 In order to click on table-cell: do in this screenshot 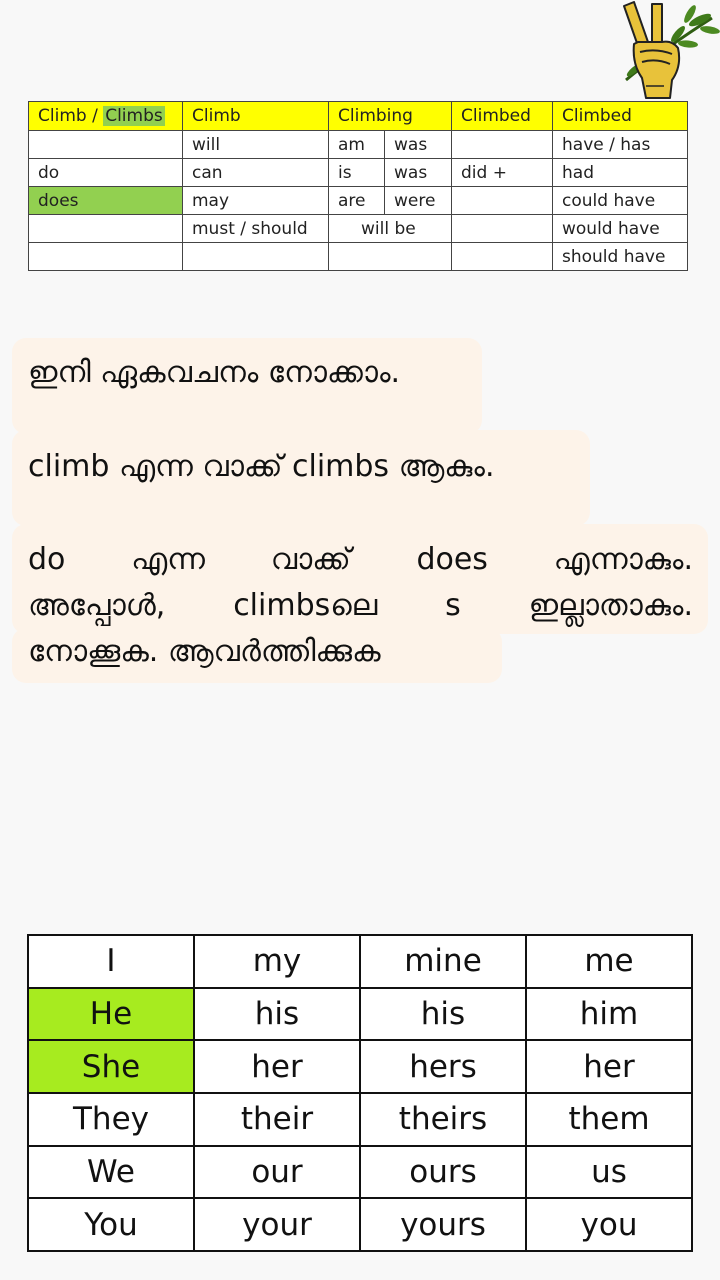, I will do `click(105, 172)`.